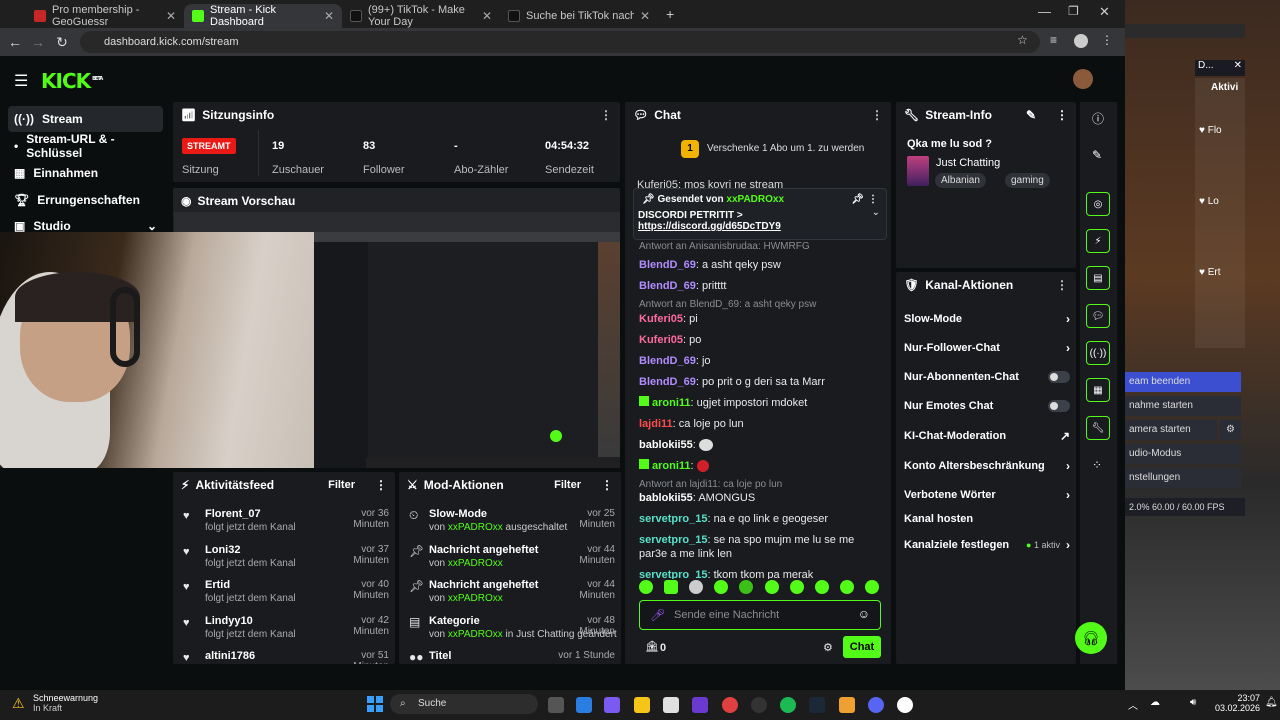 The width and height of the screenshot is (1280, 720). I want to click on chevron-down-icon: ⌄, so click(876, 212).